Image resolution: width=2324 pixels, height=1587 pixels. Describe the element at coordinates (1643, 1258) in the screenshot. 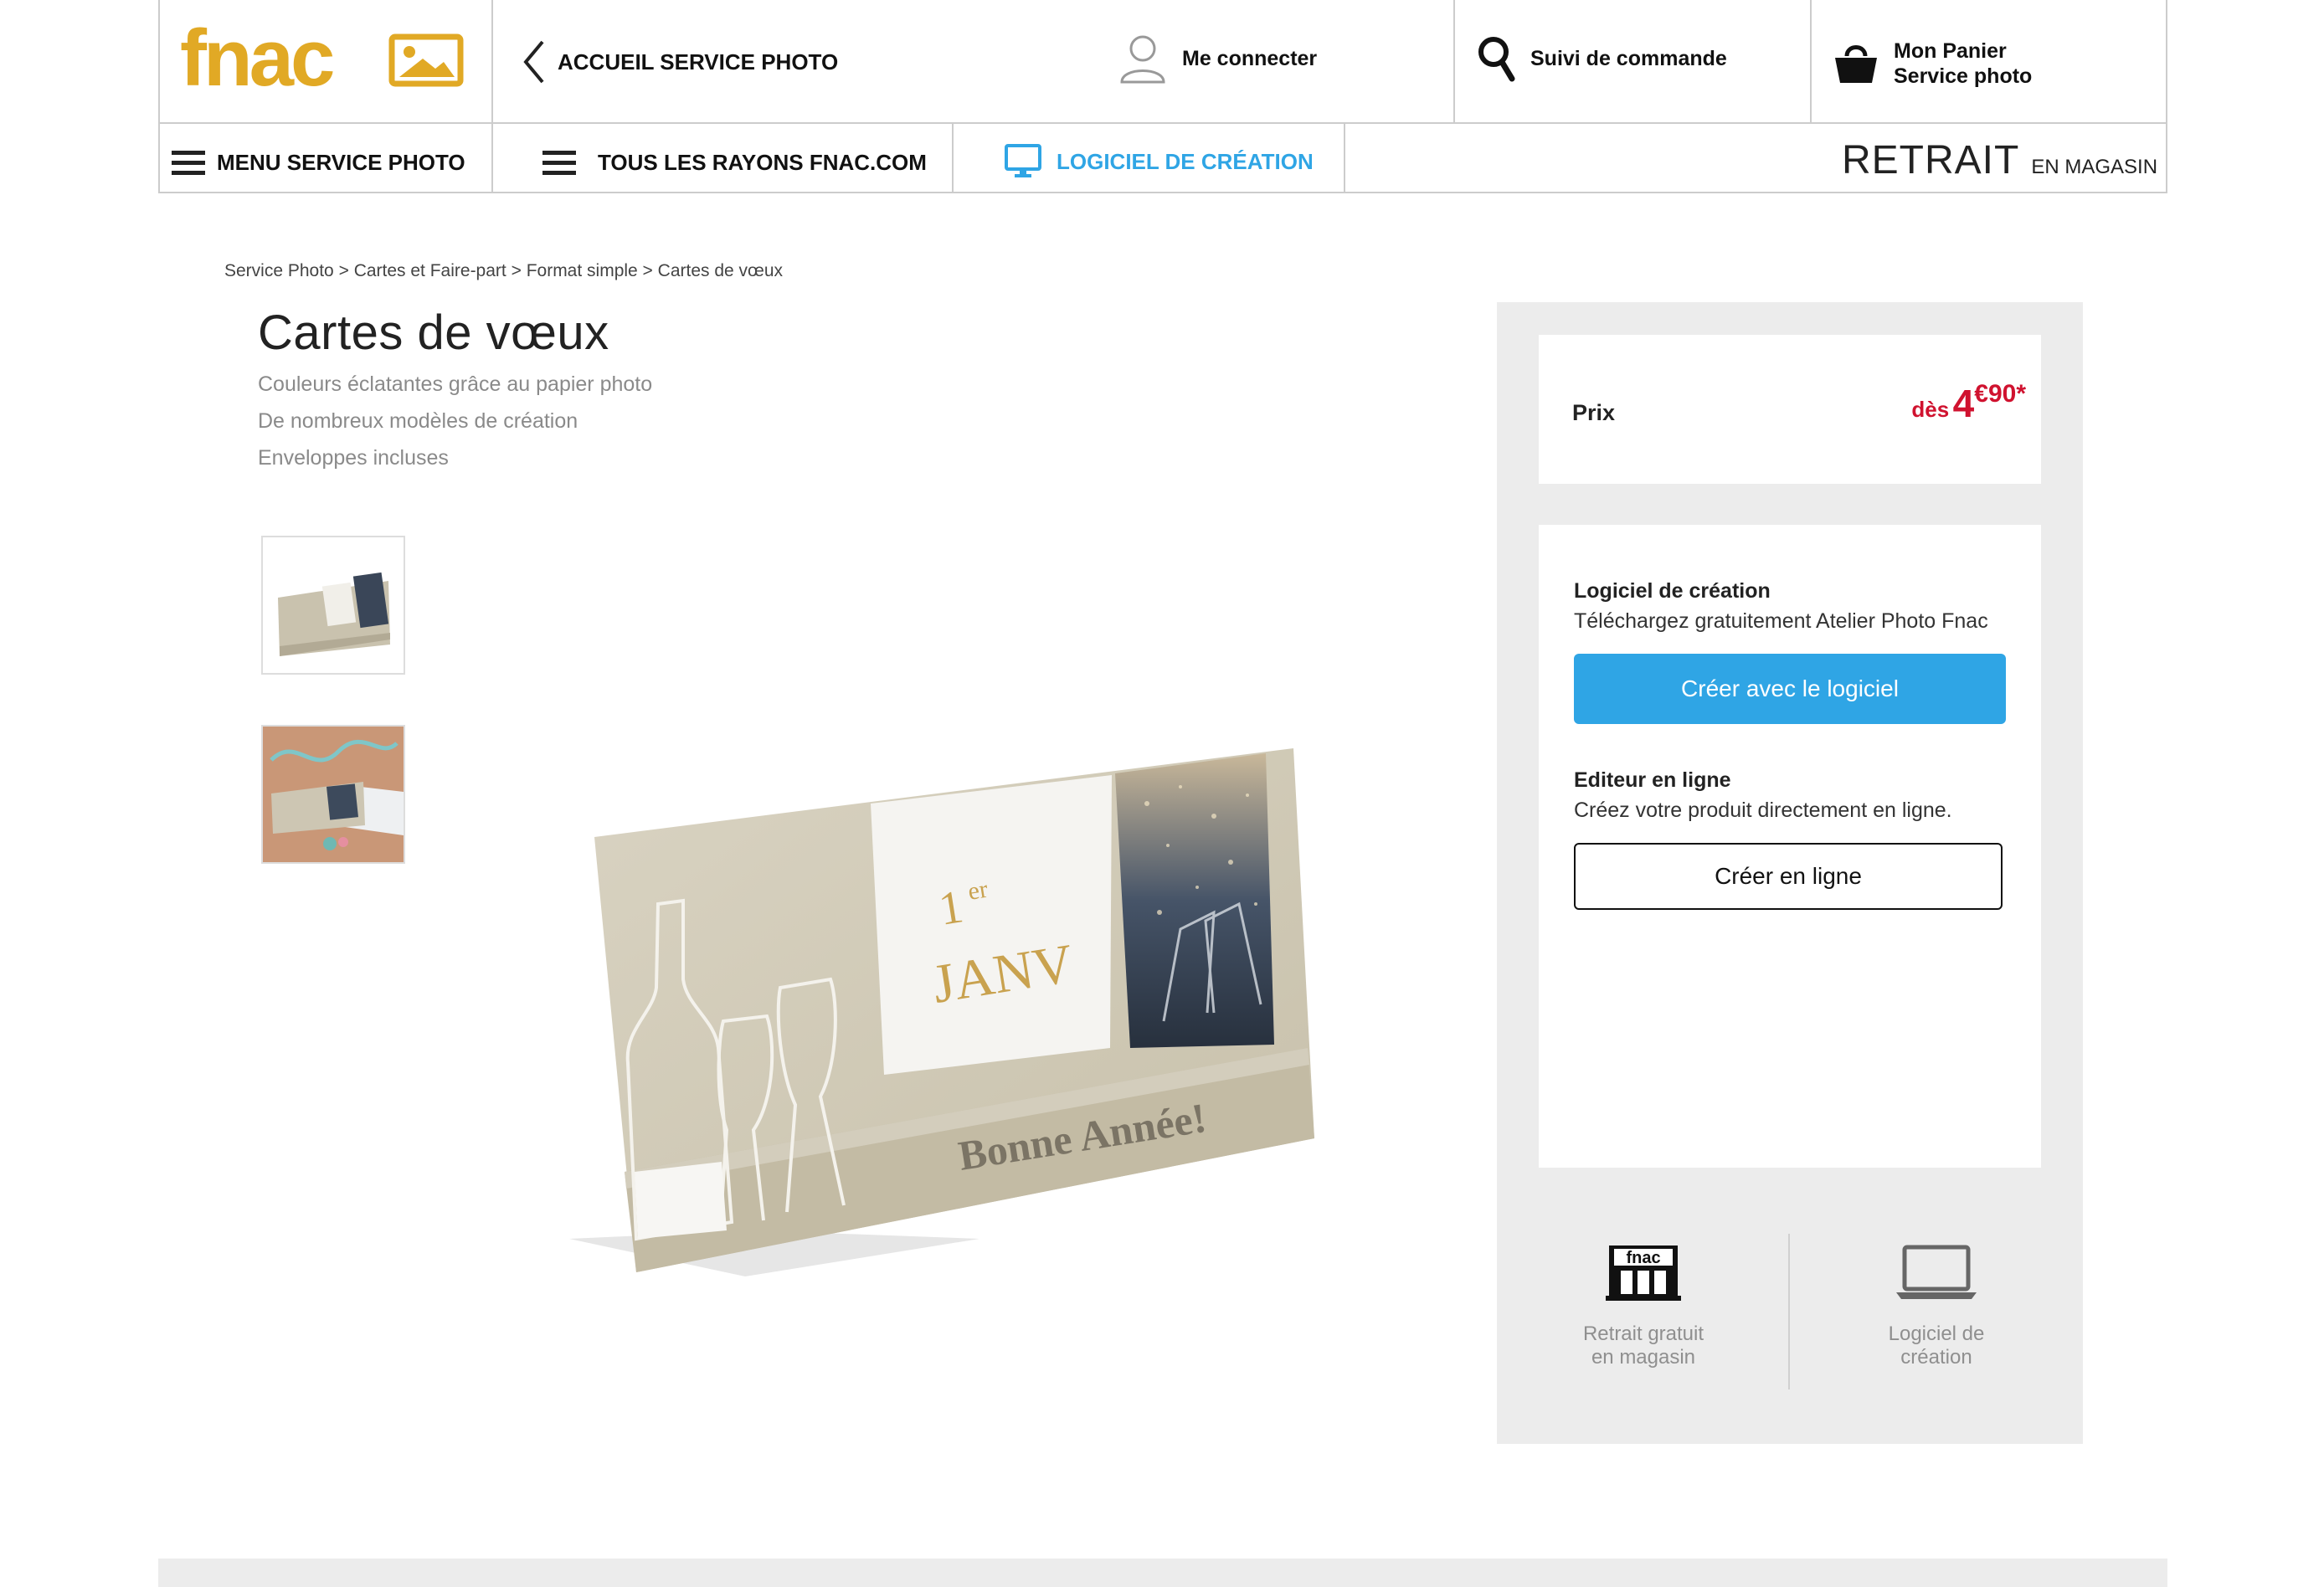

I see `store-icon-logo-text: fnac` at that location.